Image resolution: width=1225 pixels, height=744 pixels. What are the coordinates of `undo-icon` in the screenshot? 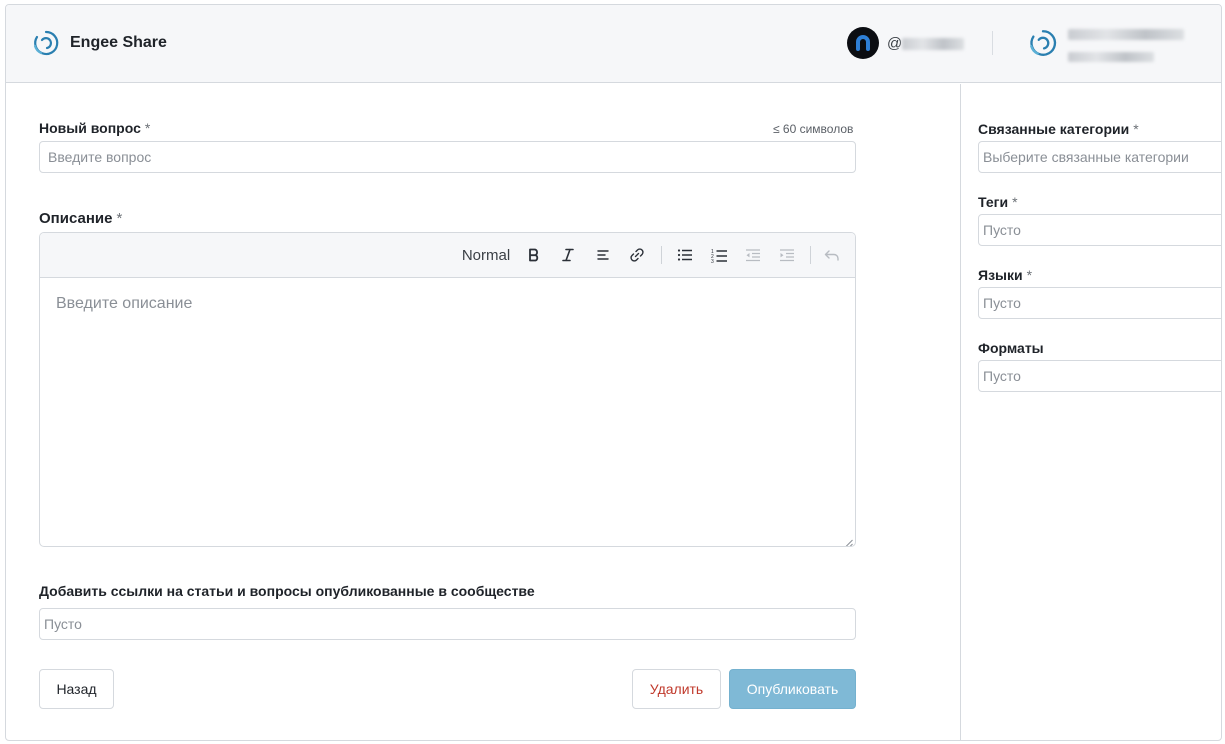 It's located at (832, 255).